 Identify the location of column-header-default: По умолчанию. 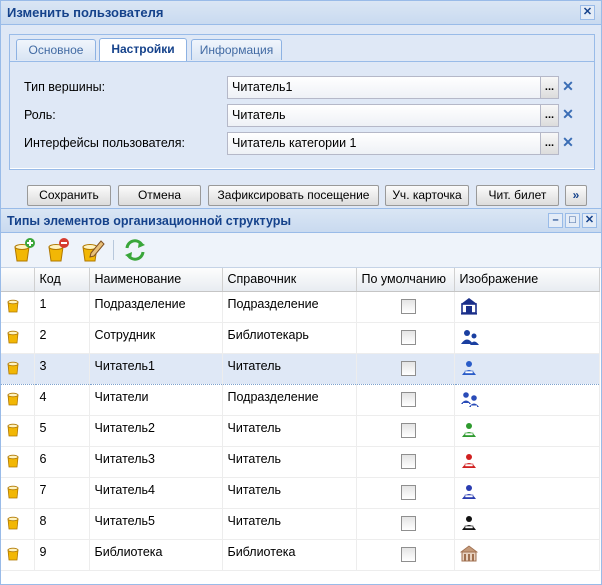
(405, 280).